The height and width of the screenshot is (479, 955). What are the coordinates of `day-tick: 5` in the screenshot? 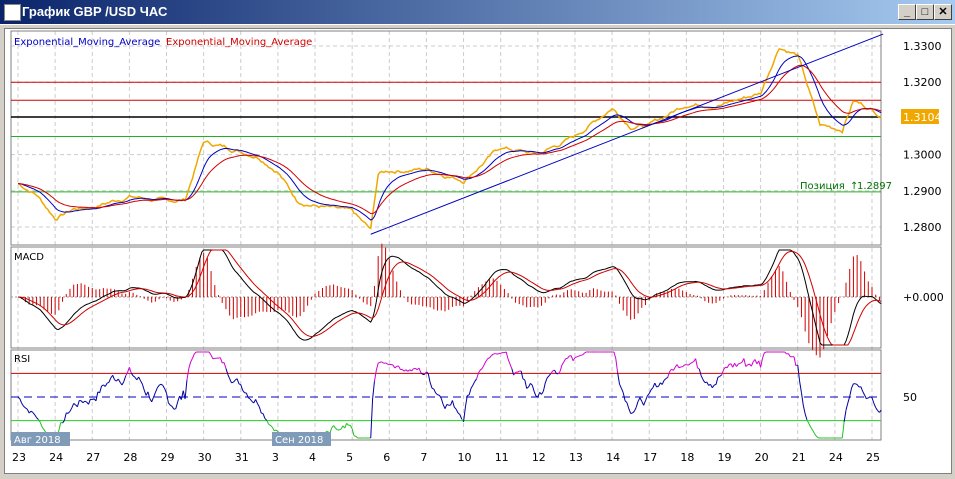 It's located at (349, 457).